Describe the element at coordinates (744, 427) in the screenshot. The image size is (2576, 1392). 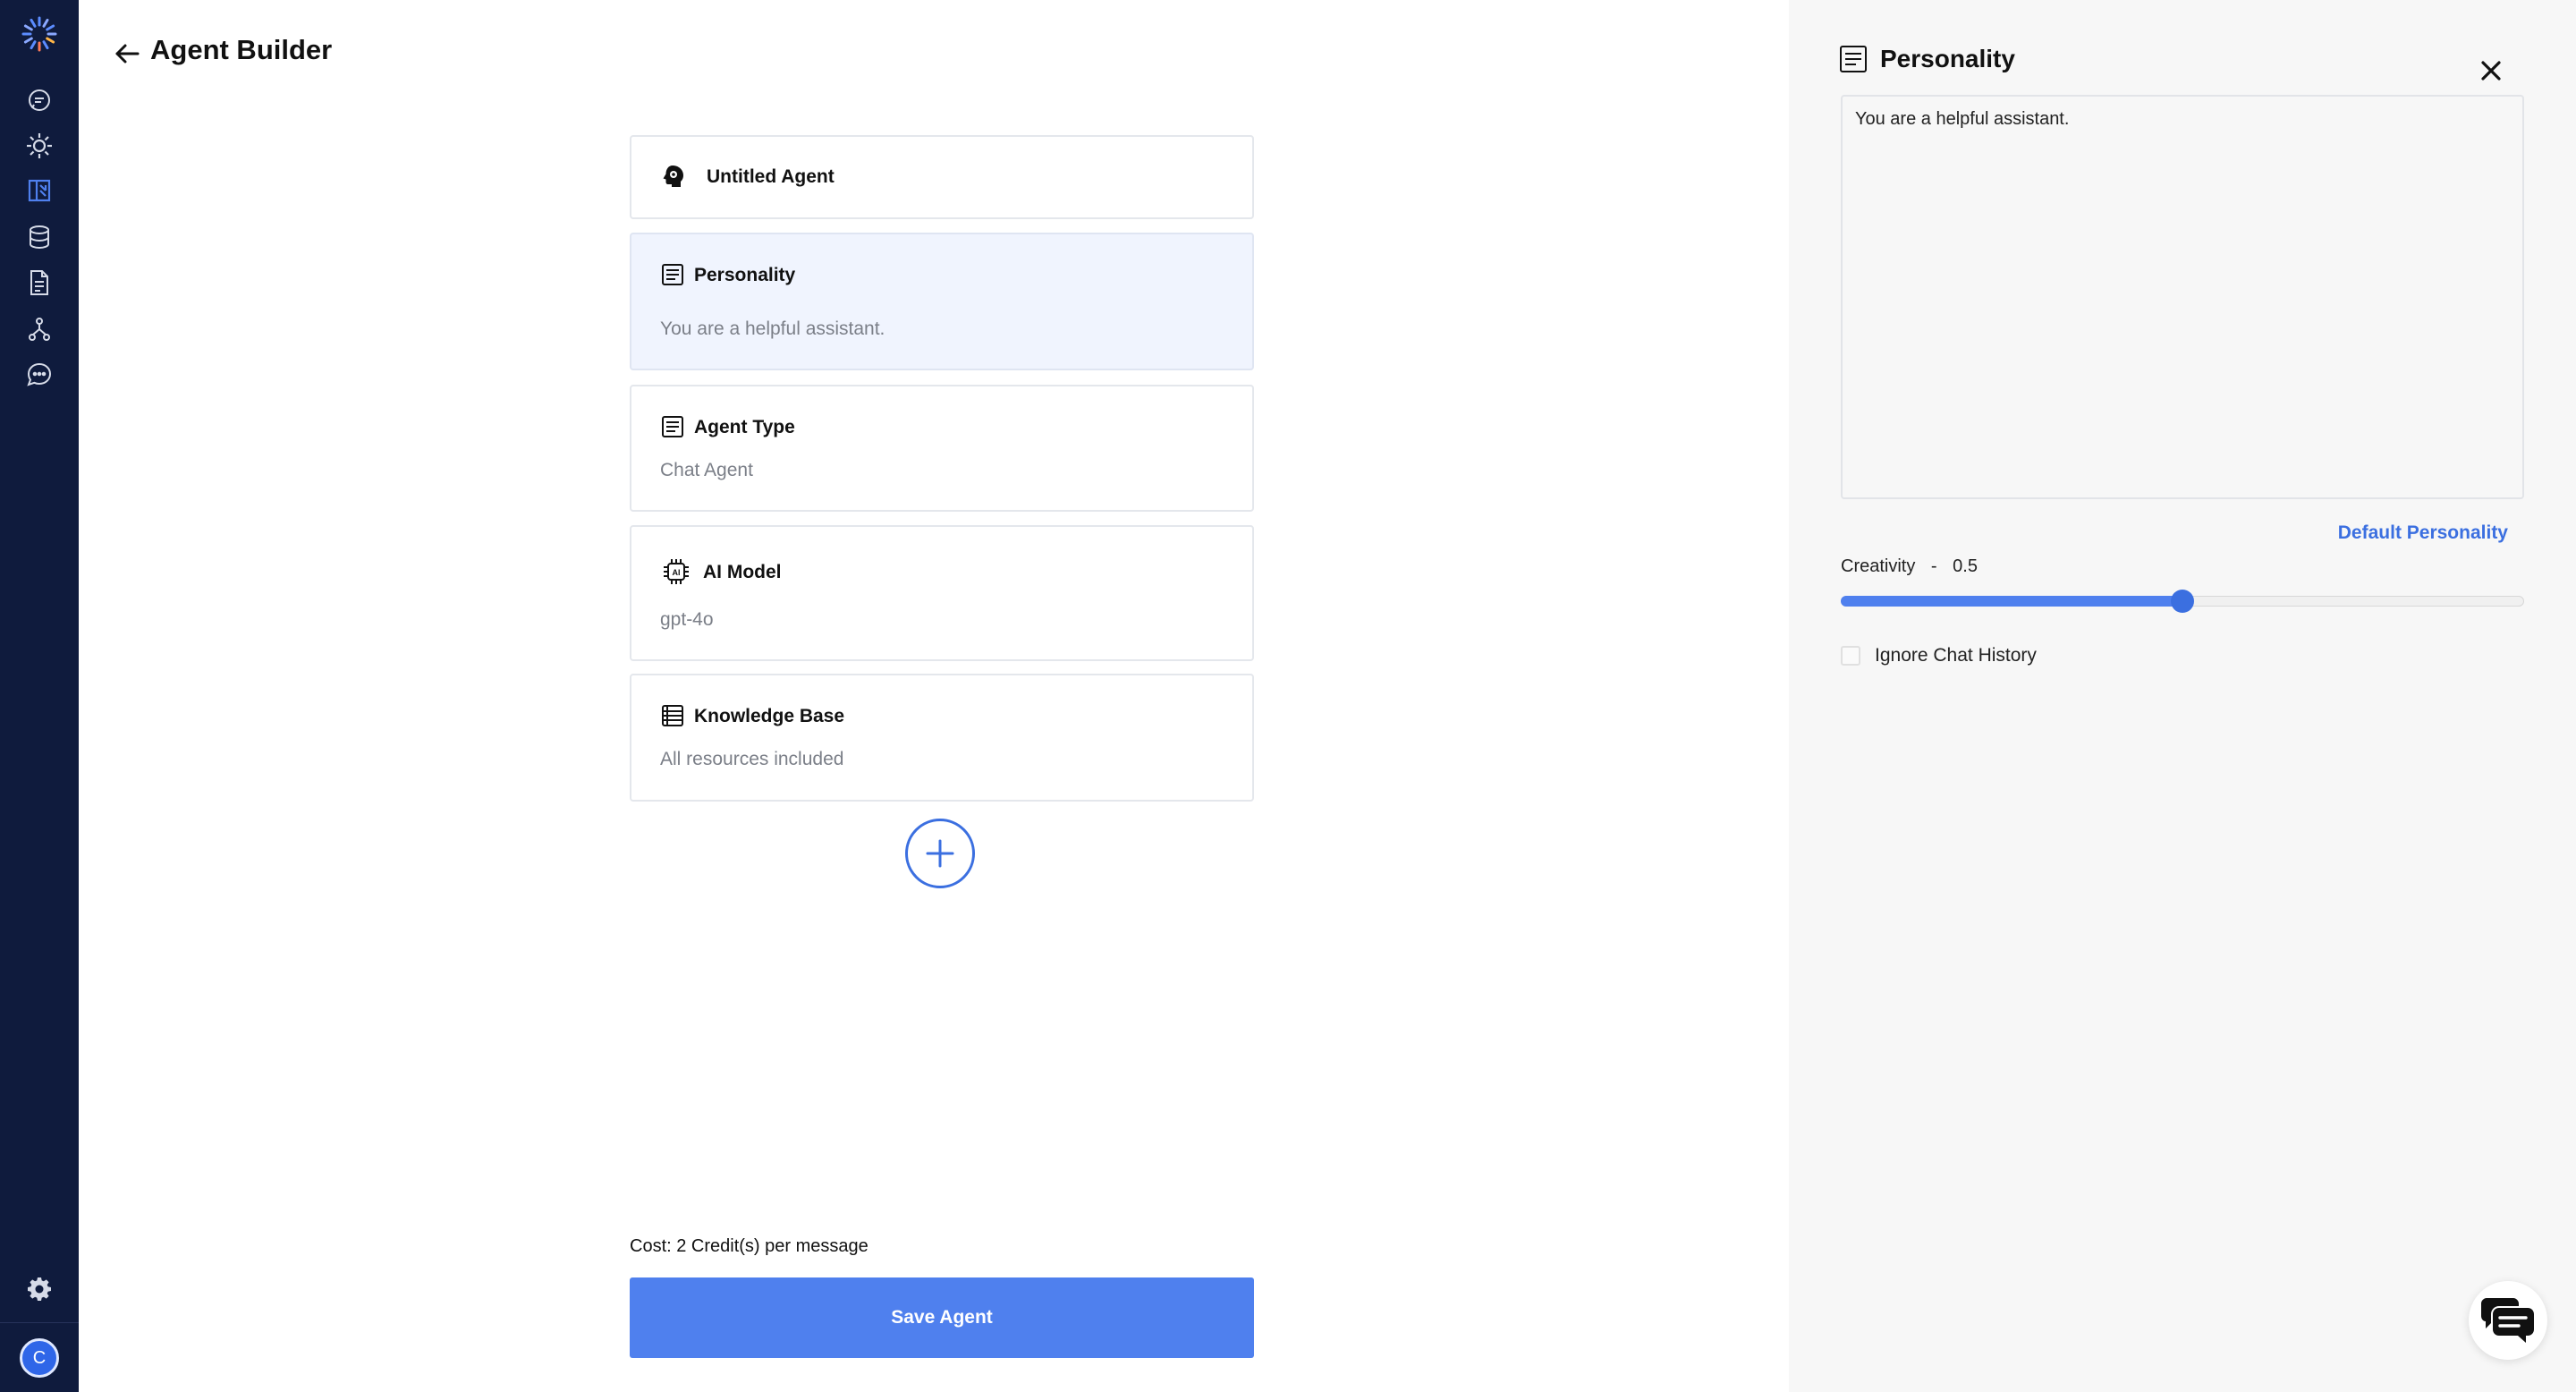
I see `agent-type-title: Agent Type` at that location.